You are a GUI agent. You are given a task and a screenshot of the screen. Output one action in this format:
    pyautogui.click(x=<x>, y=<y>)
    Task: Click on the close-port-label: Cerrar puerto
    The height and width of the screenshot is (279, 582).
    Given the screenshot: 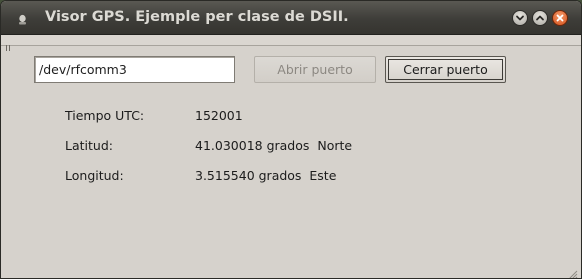 What is the action you would take?
    pyautogui.click(x=445, y=69)
    